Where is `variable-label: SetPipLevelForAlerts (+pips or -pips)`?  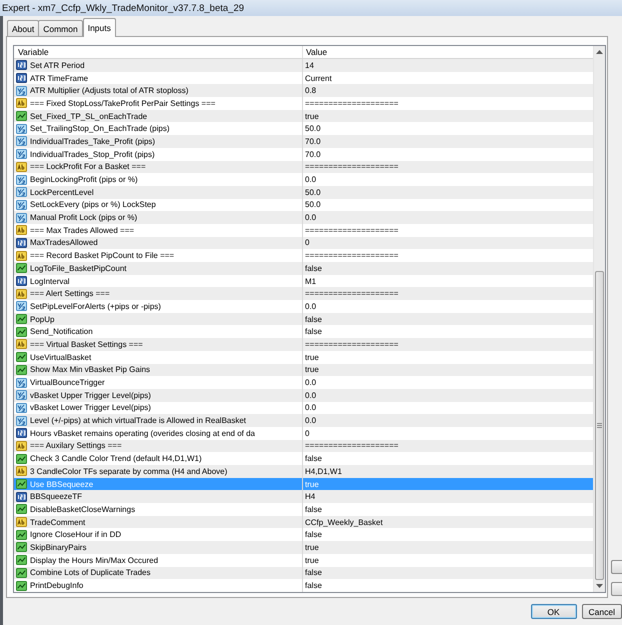
variable-label: SetPipLevelForAlerts (+pips or -pips) is located at coordinates (95, 306).